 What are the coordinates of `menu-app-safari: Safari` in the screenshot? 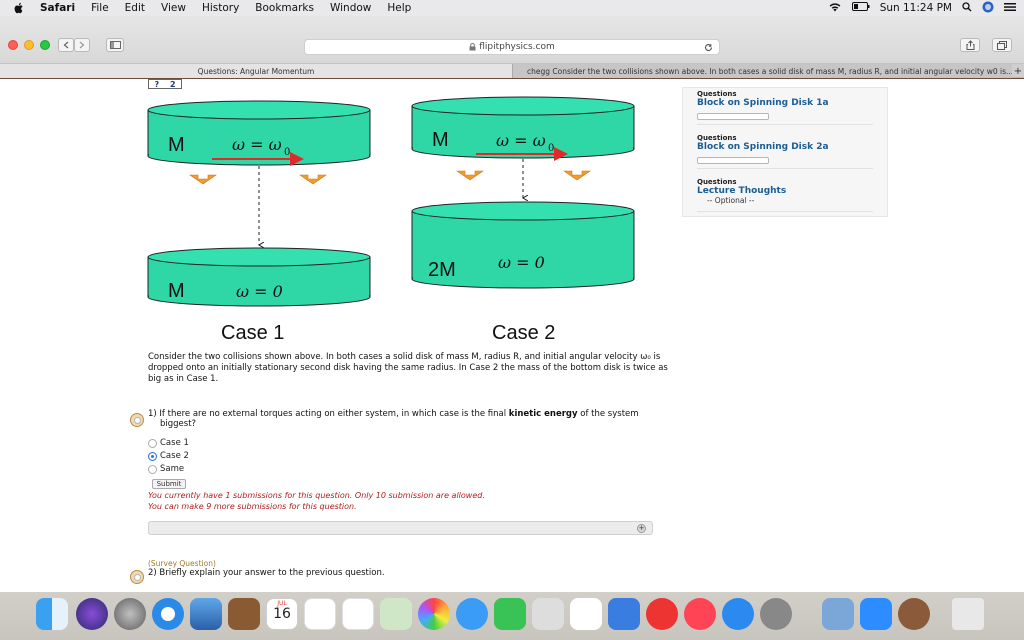 It's located at (57, 8).